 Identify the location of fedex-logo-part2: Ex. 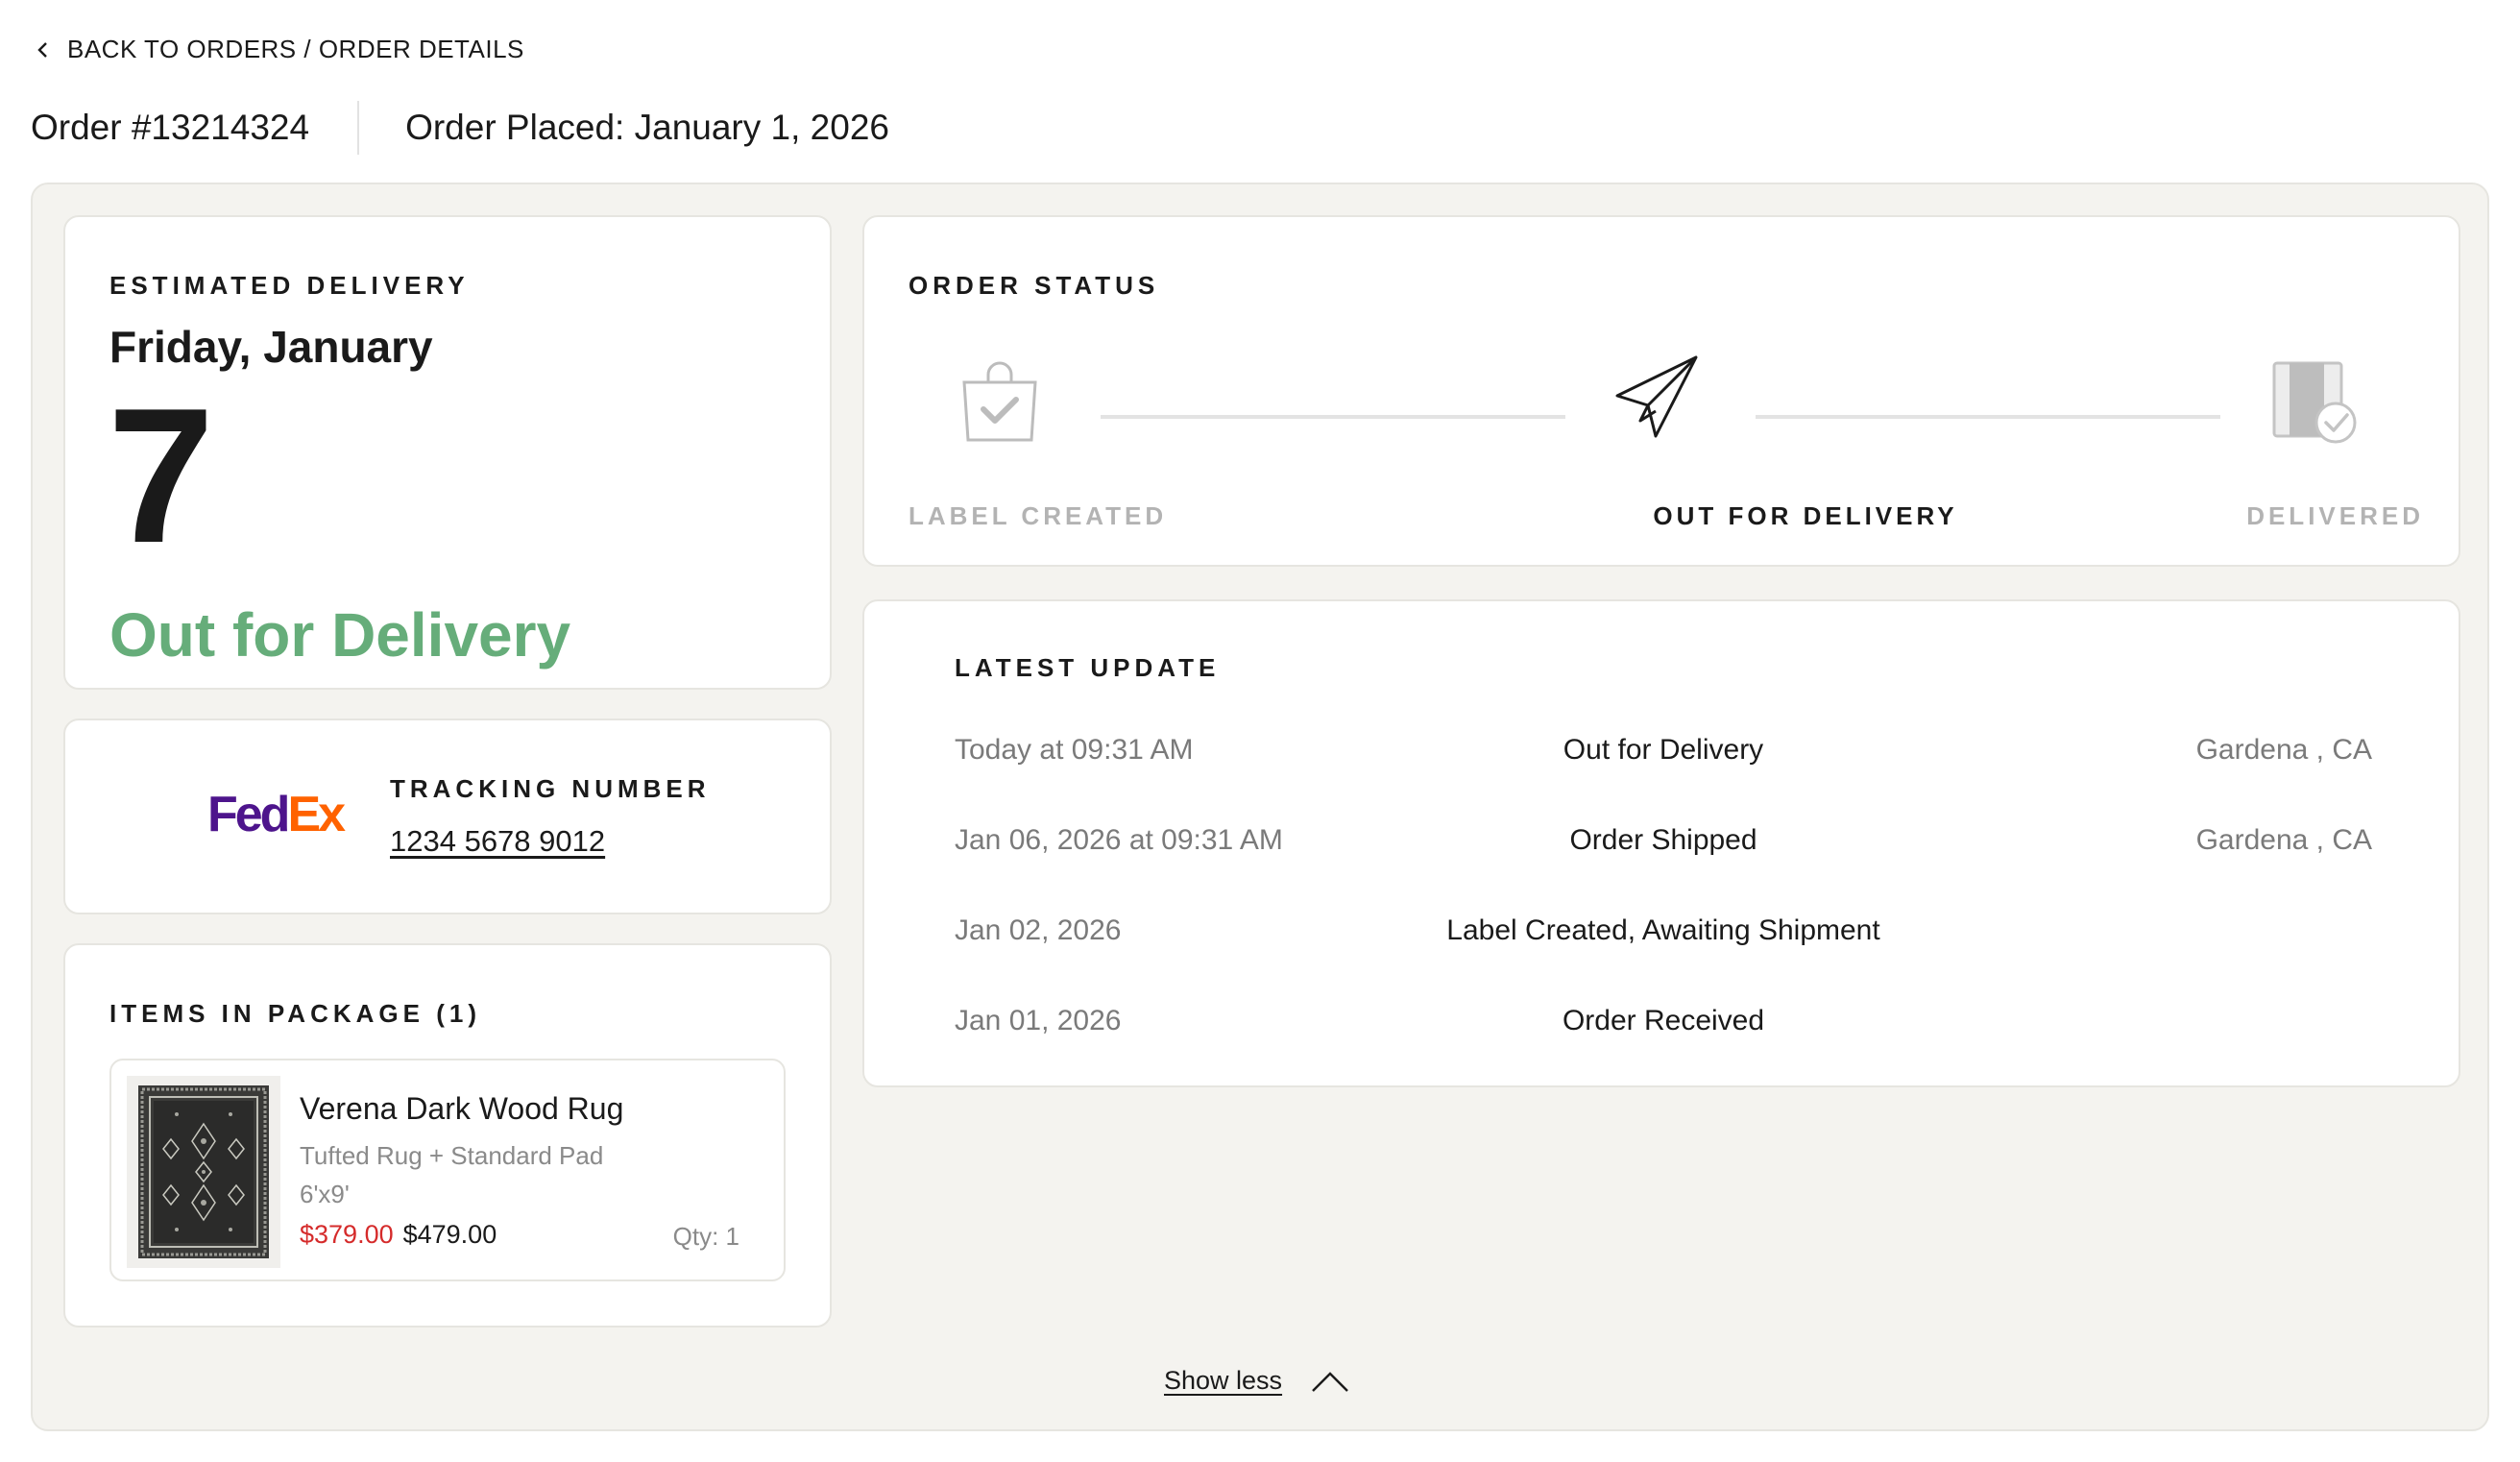
(316, 814).